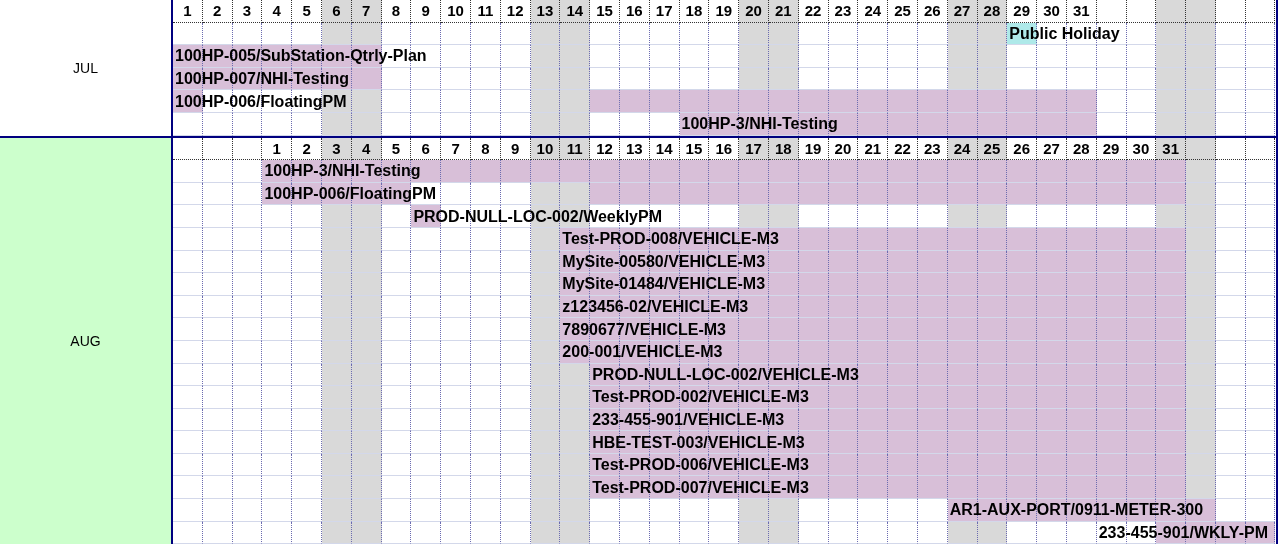 This screenshot has width=1280, height=546. What do you see at coordinates (300, 56) in the screenshot?
I see `task-label: 100HP-005/SubStation-Qtrly-Plan` at bounding box center [300, 56].